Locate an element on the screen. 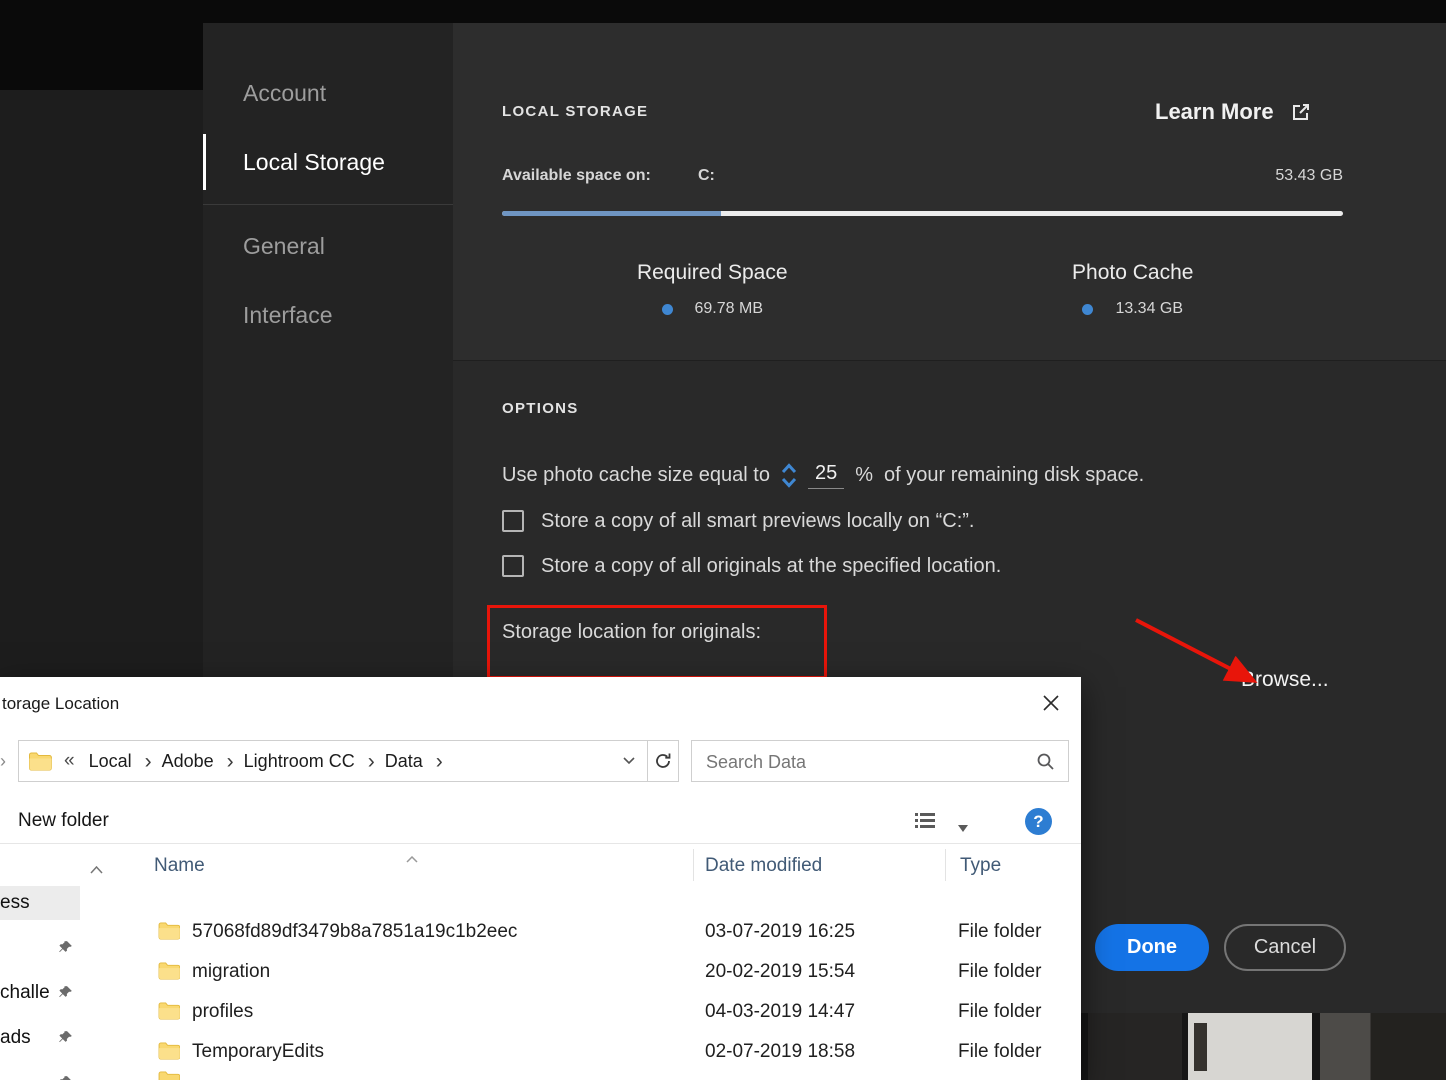 The width and height of the screenshot is (1446, 1080). sidebar-item-label: Local Storage is located at coordinates (314, 161).